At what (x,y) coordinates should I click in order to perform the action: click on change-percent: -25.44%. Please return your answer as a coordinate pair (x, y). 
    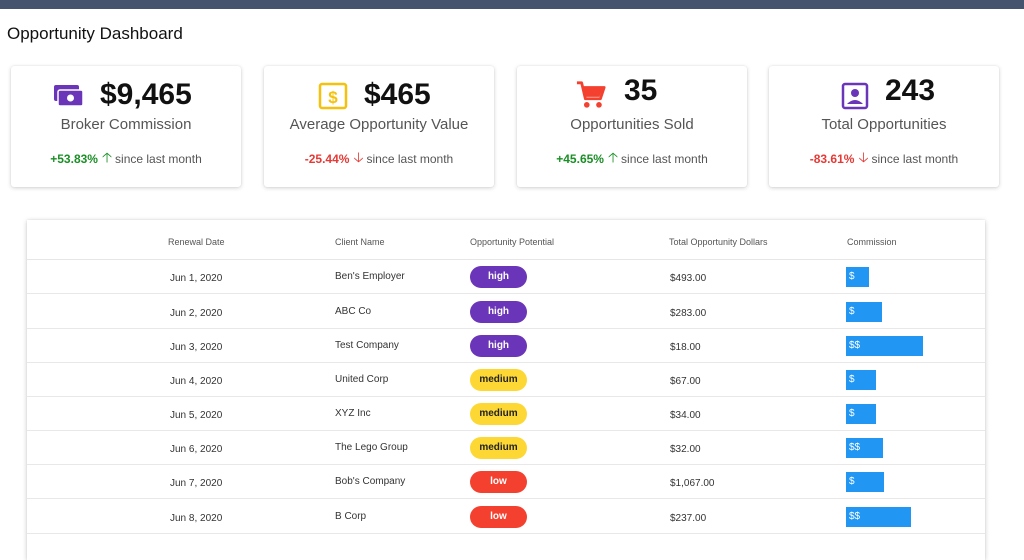
    Looking at the image, I should click on (327, 159).